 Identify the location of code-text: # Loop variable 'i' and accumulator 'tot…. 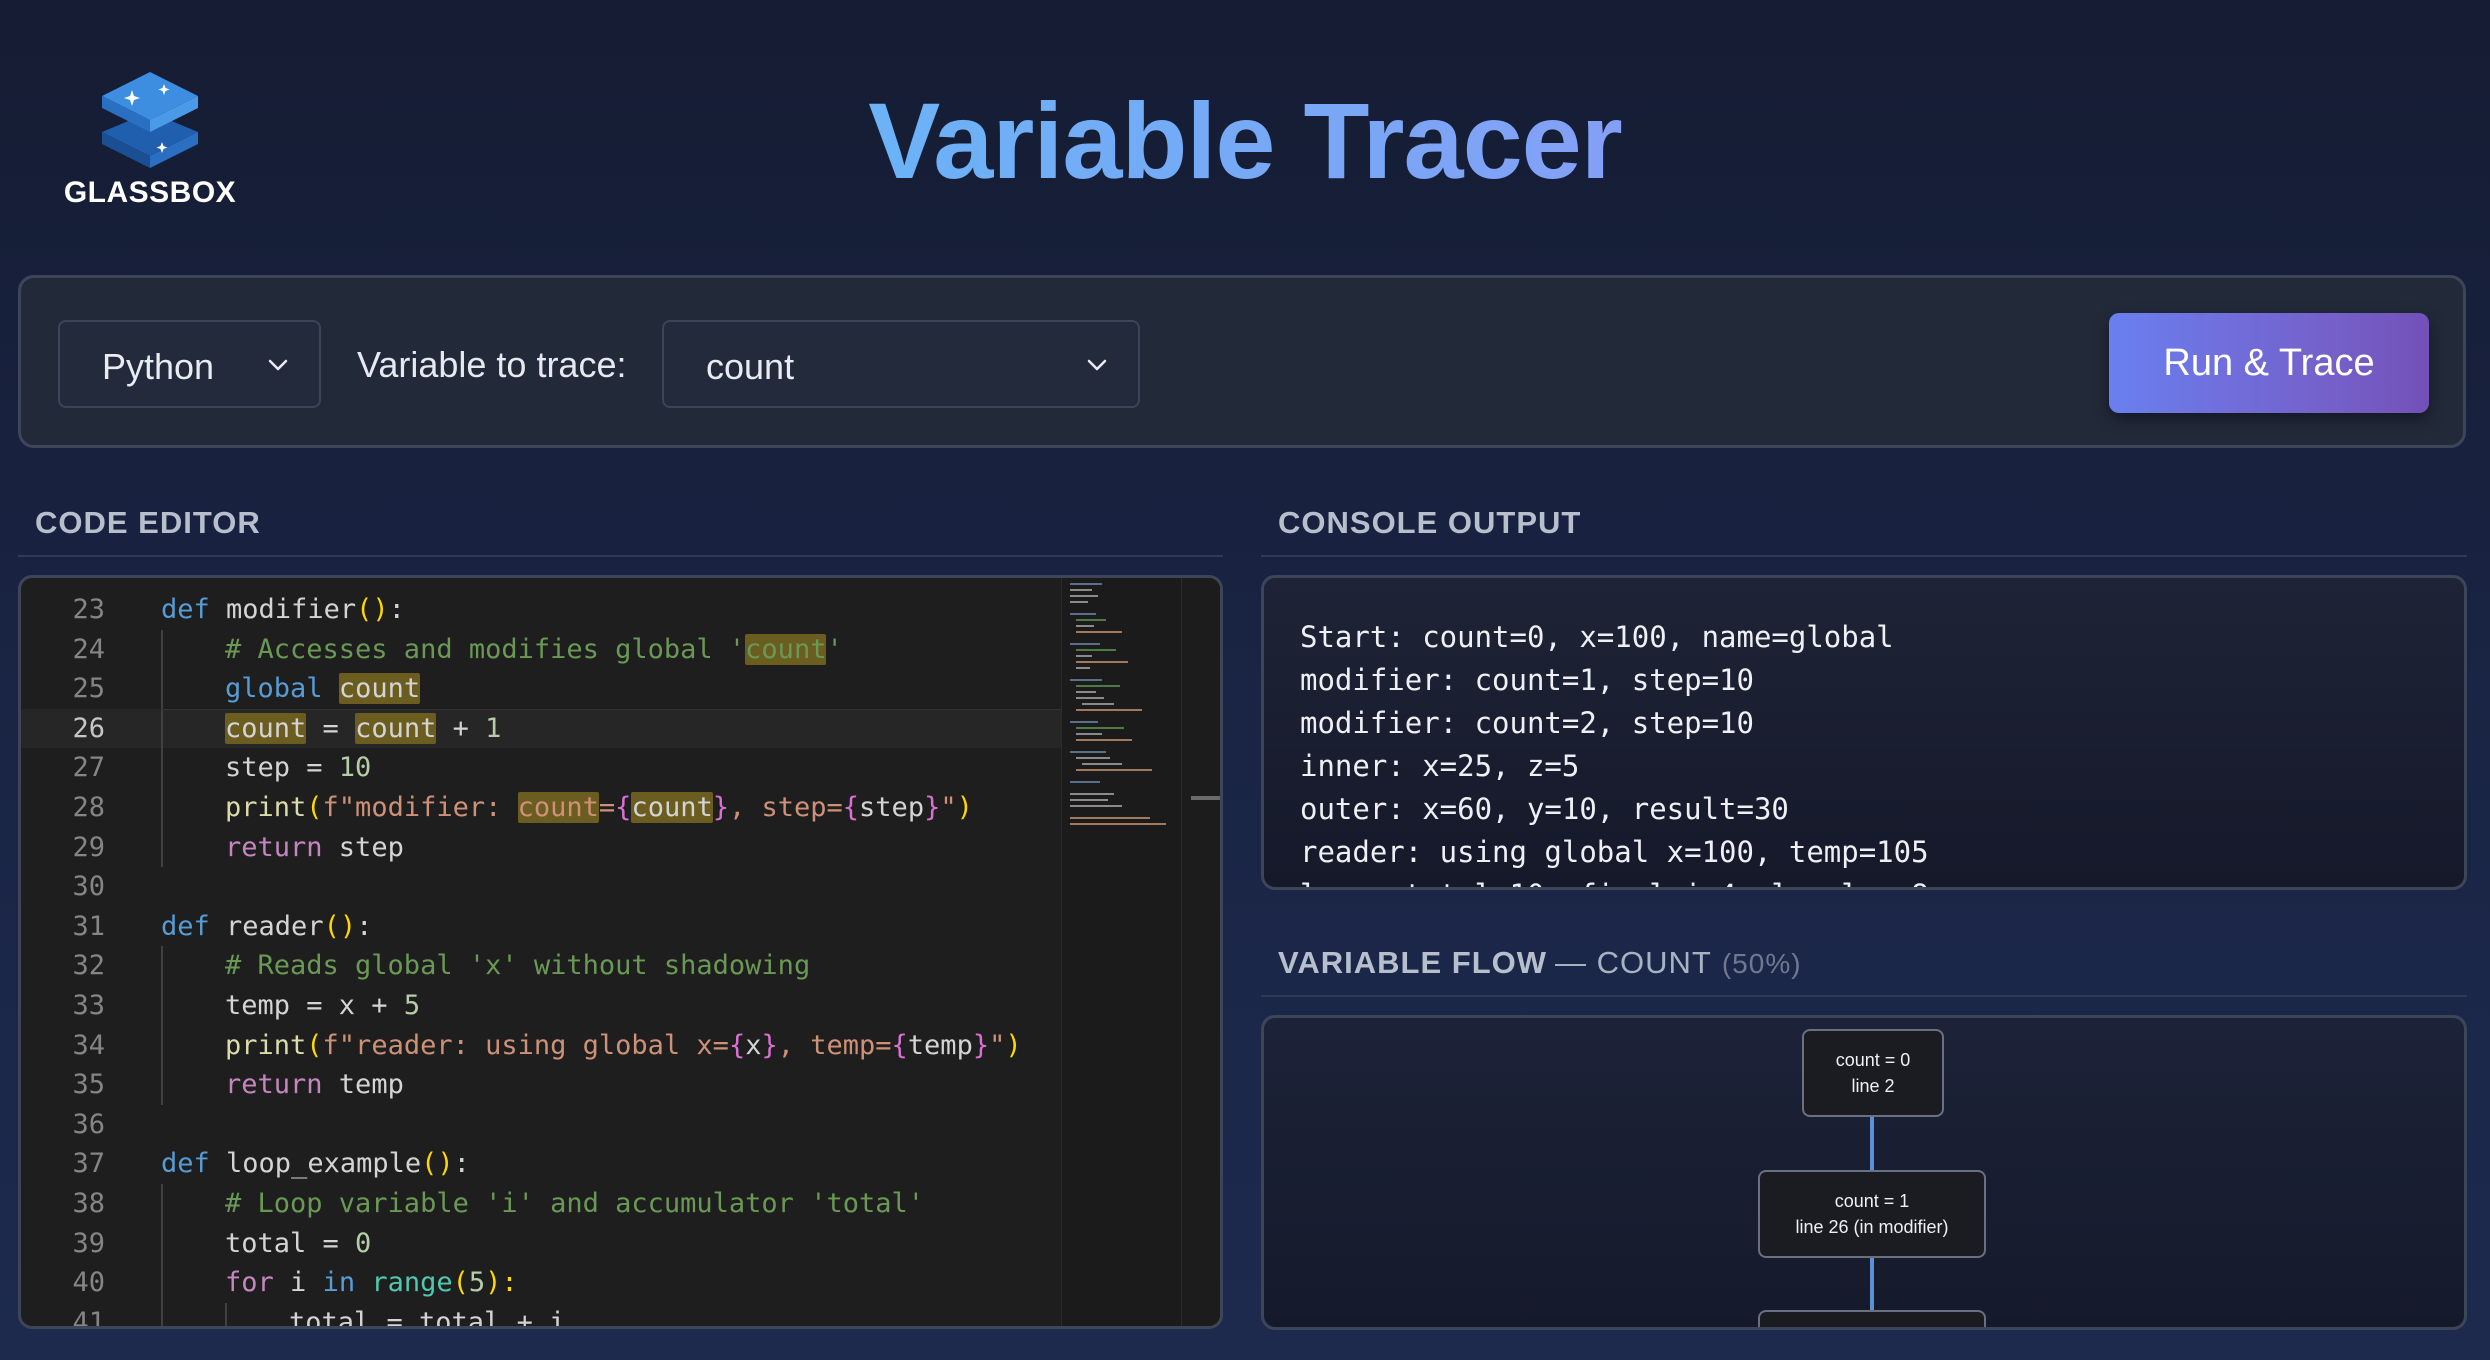
(574, 1204).